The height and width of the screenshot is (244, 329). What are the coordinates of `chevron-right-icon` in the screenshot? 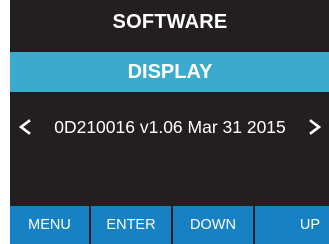 It's located at (315, 127).